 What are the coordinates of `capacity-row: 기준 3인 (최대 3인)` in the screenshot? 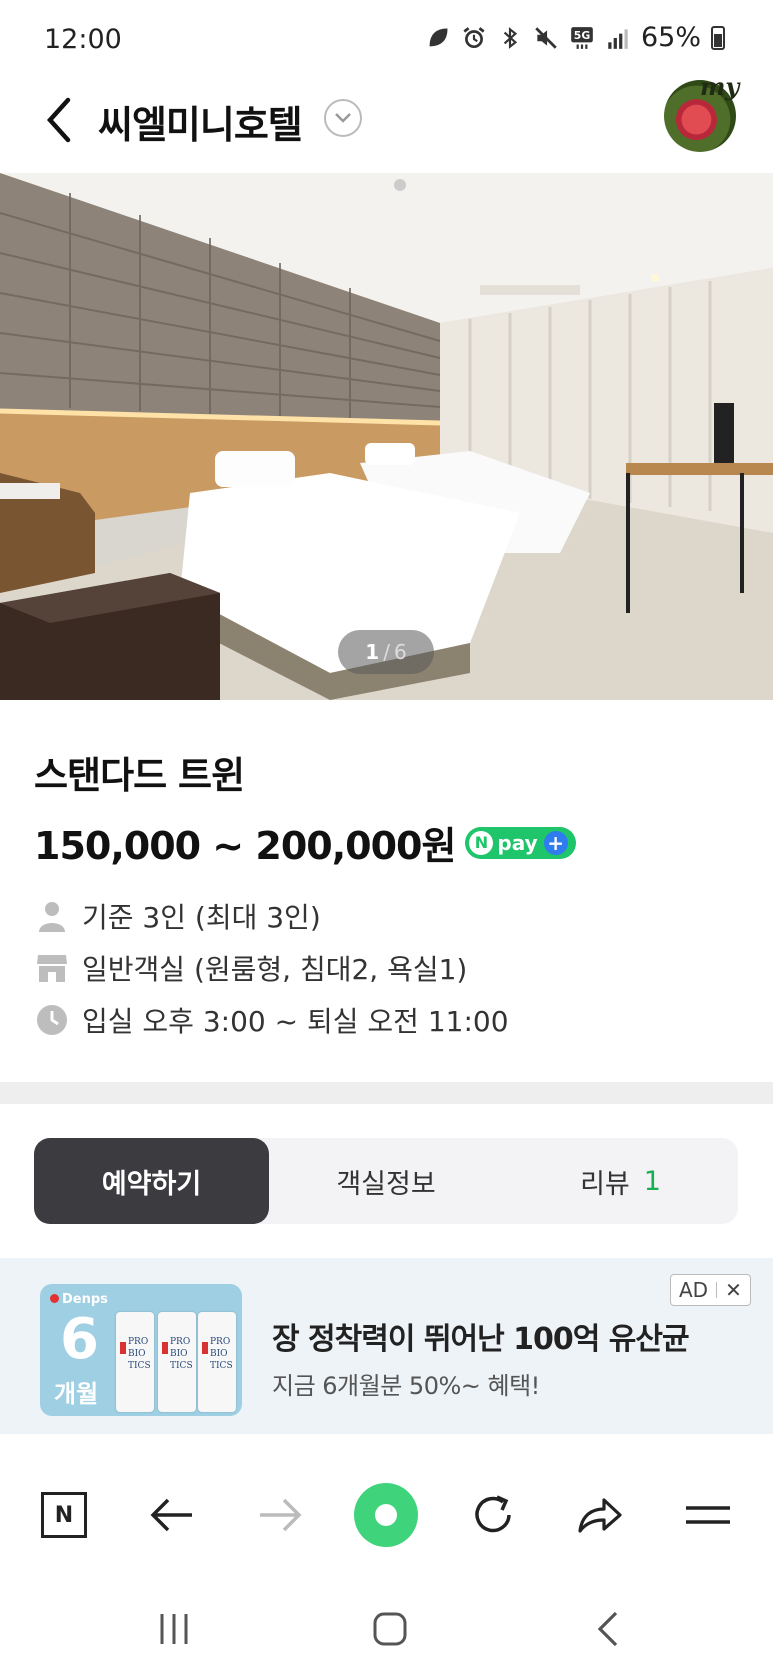 It's located at (177, 916).